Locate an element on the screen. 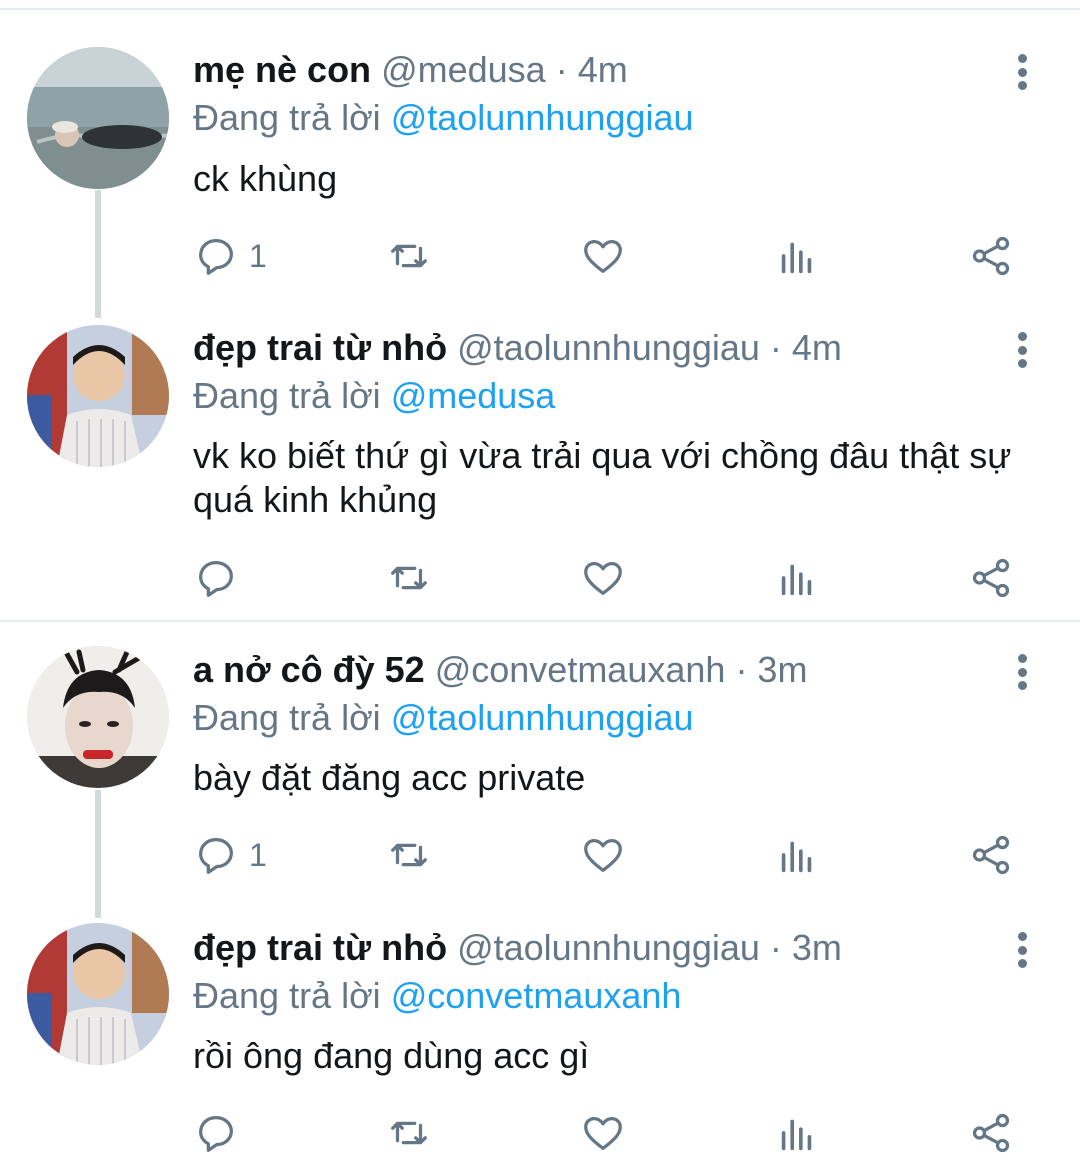 This screenshot has width=1080, height=1165. retweet-icon is located at coordinates (409, 1133).